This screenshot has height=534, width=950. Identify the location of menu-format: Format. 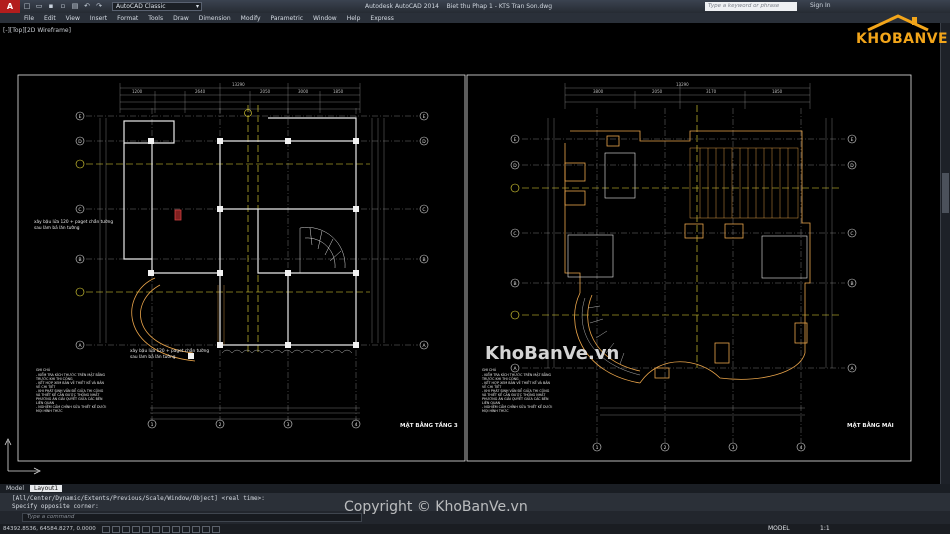
(127, 18).